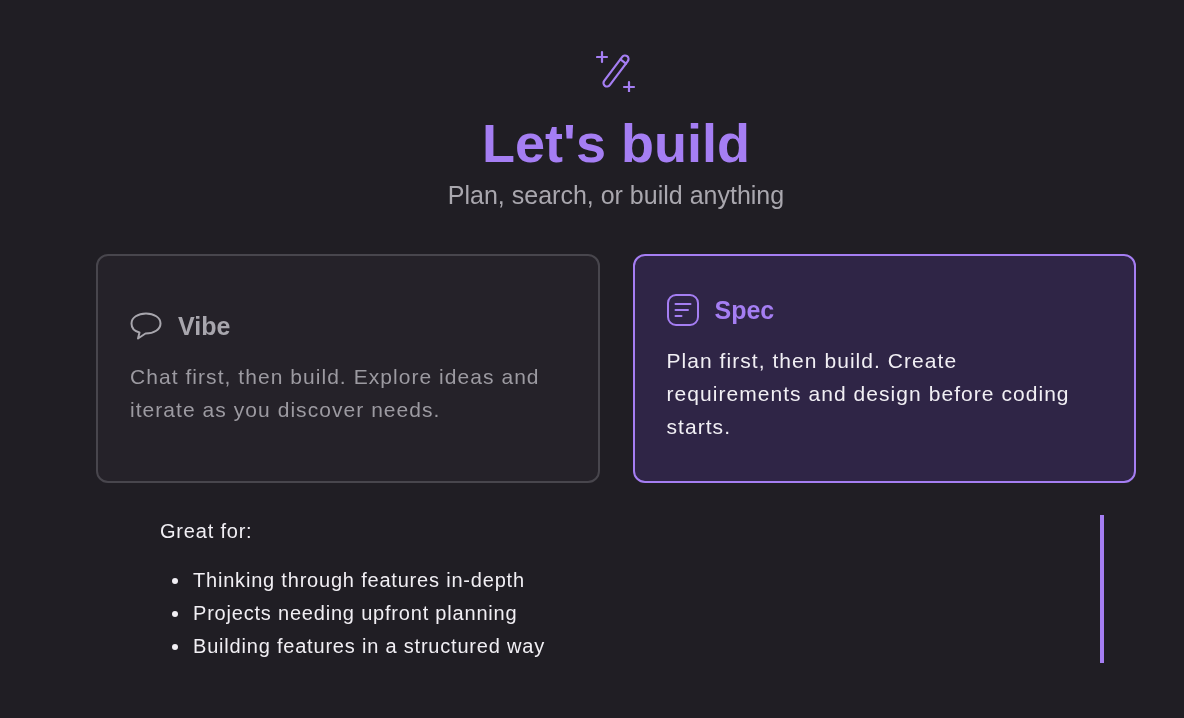 This screenshot has width=1184, height=718. What do you see at coordinates (146, 326) in the screenshot?
I see `speech-bubble-icon` at bounding box center [146, 326].